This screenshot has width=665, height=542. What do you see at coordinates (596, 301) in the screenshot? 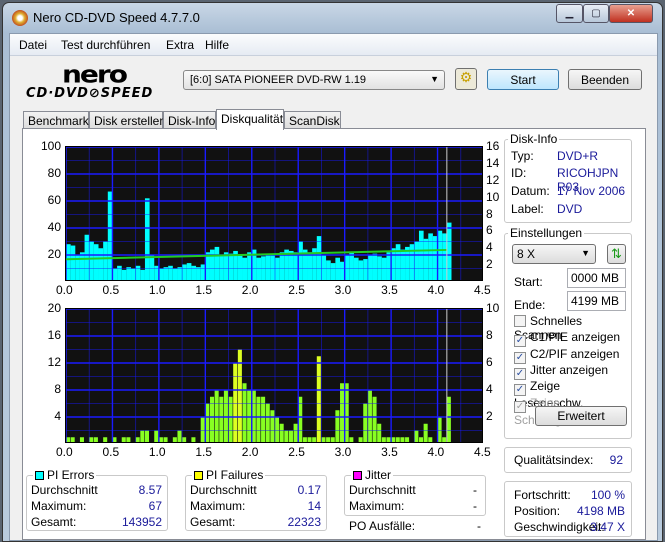
I see `end-input` at bounding box center [596, 301].